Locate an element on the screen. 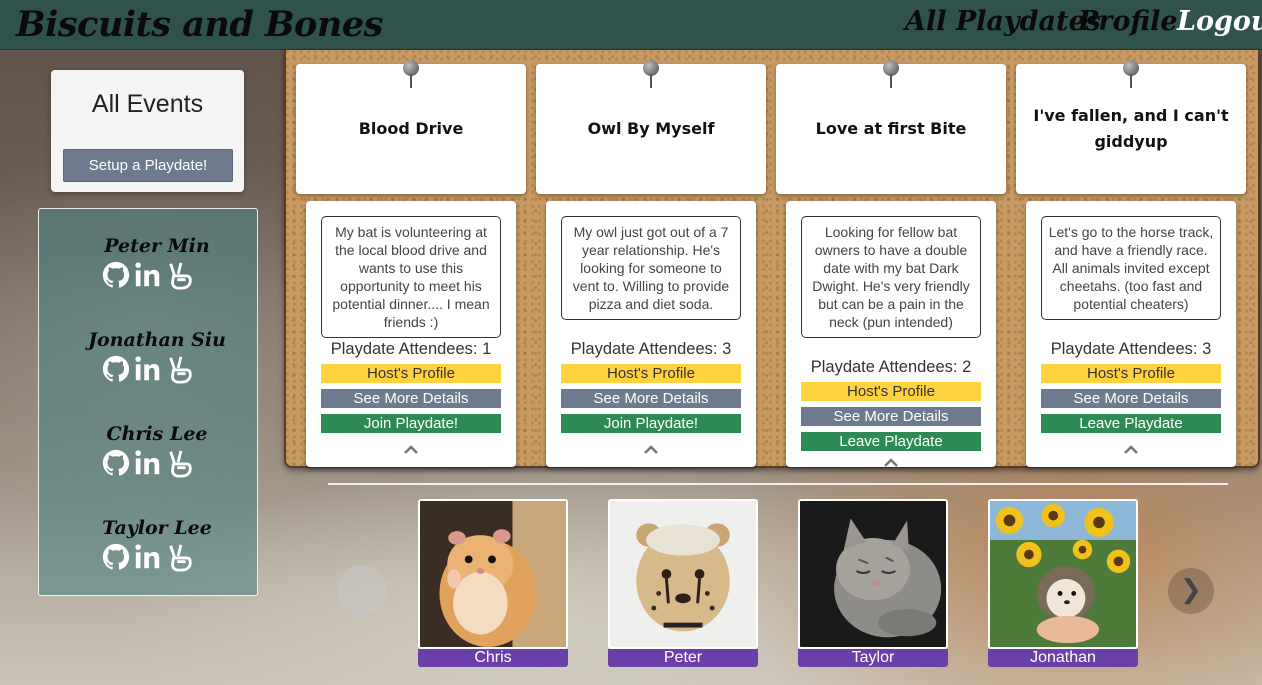  events-title: All Events is located at coordinates (147, 104).